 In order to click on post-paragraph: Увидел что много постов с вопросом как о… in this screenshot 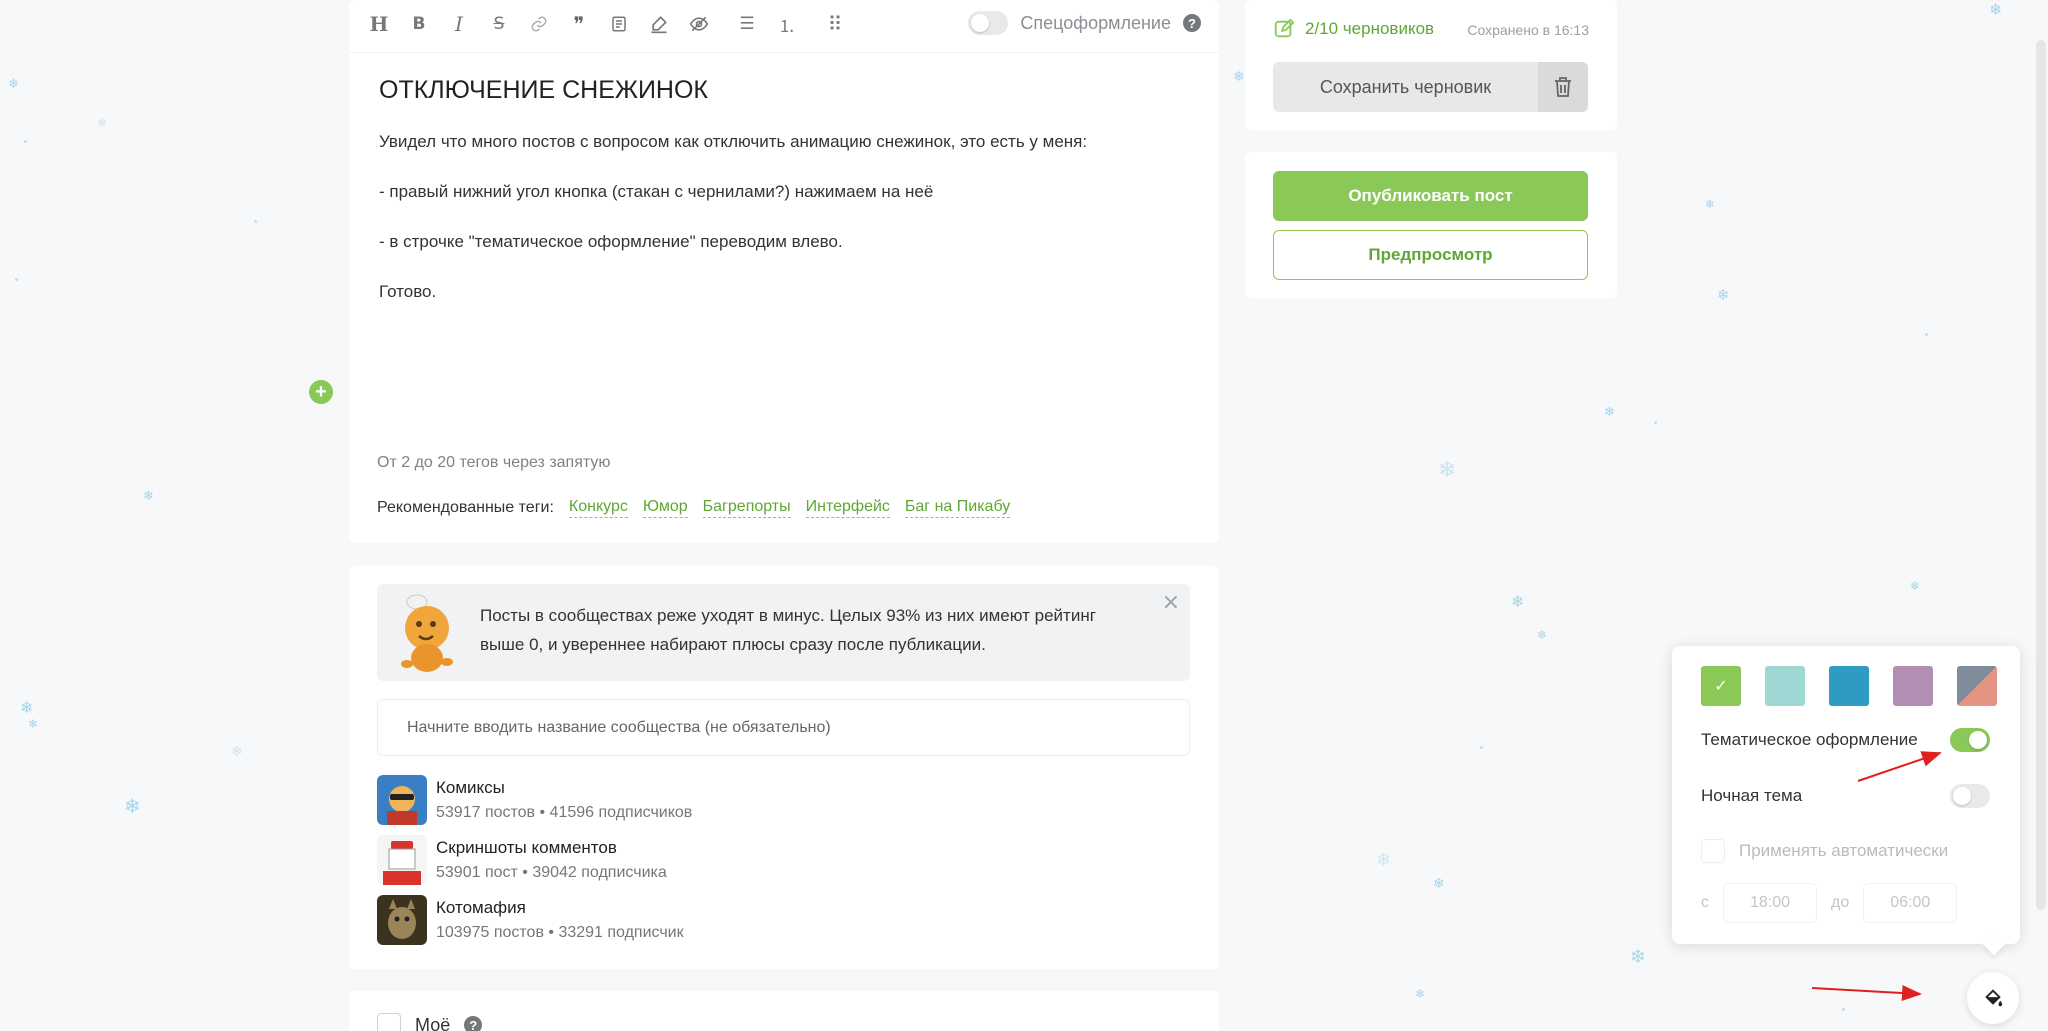, I will do `click(733, 142)`.